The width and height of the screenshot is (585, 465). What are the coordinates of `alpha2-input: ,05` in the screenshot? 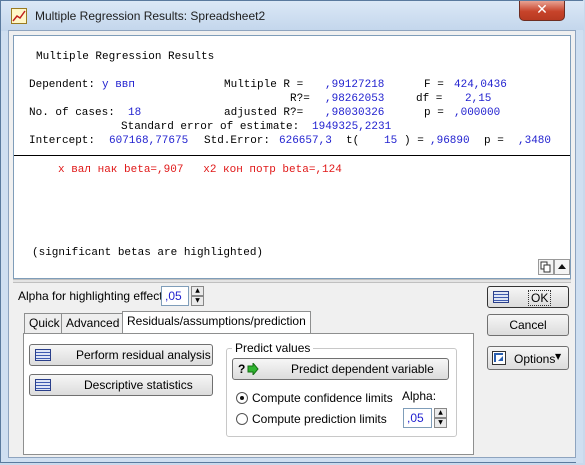 It's located at (417, 418).